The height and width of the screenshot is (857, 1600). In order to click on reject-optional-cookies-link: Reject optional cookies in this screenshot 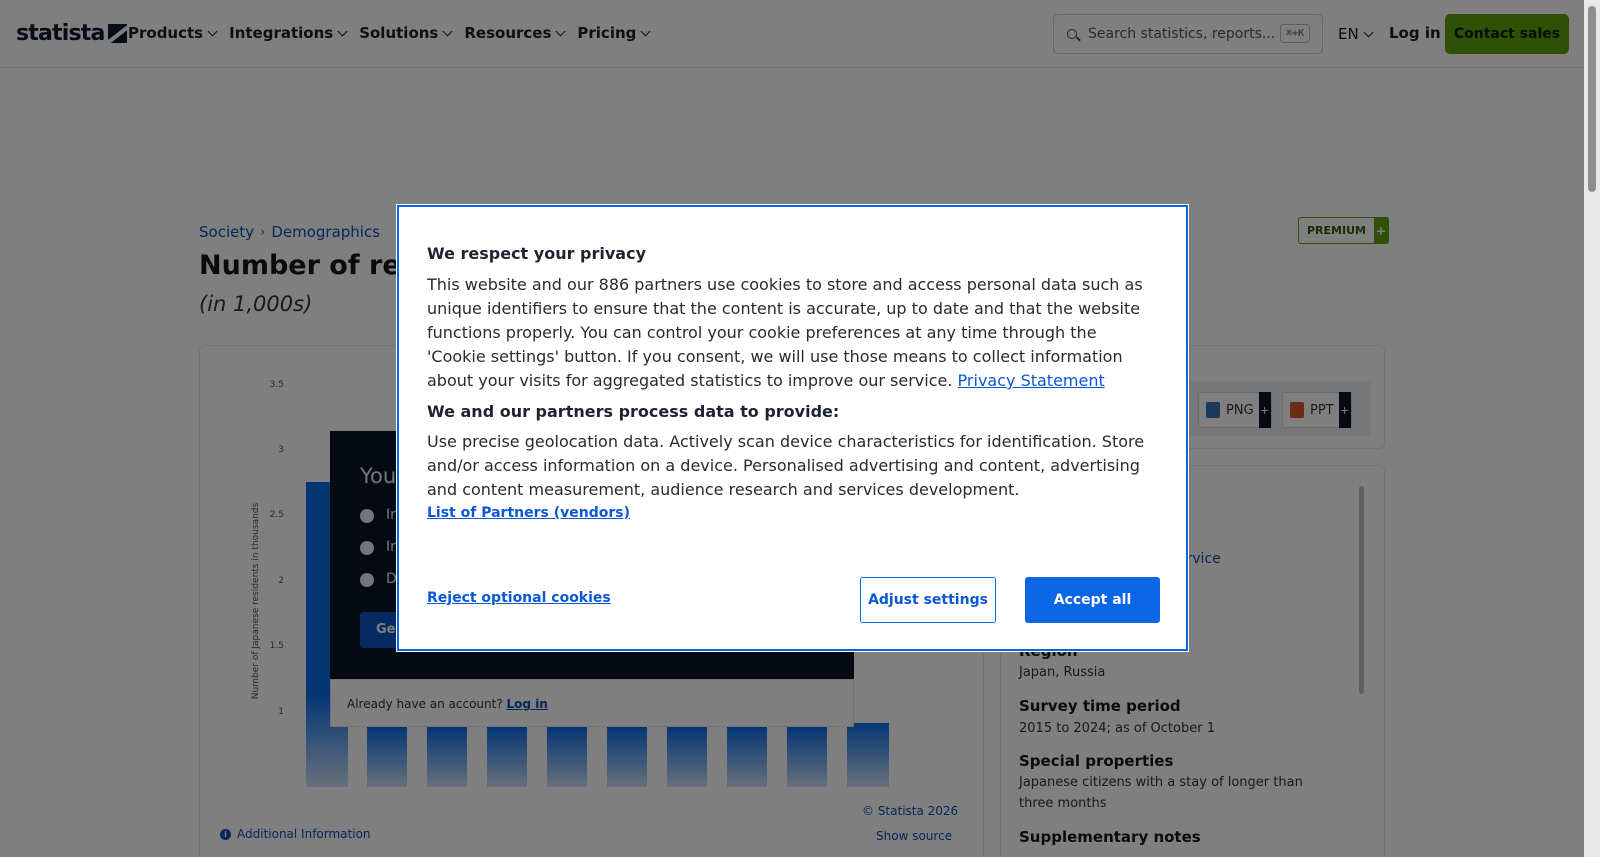, I will do `click(519, 598)`.